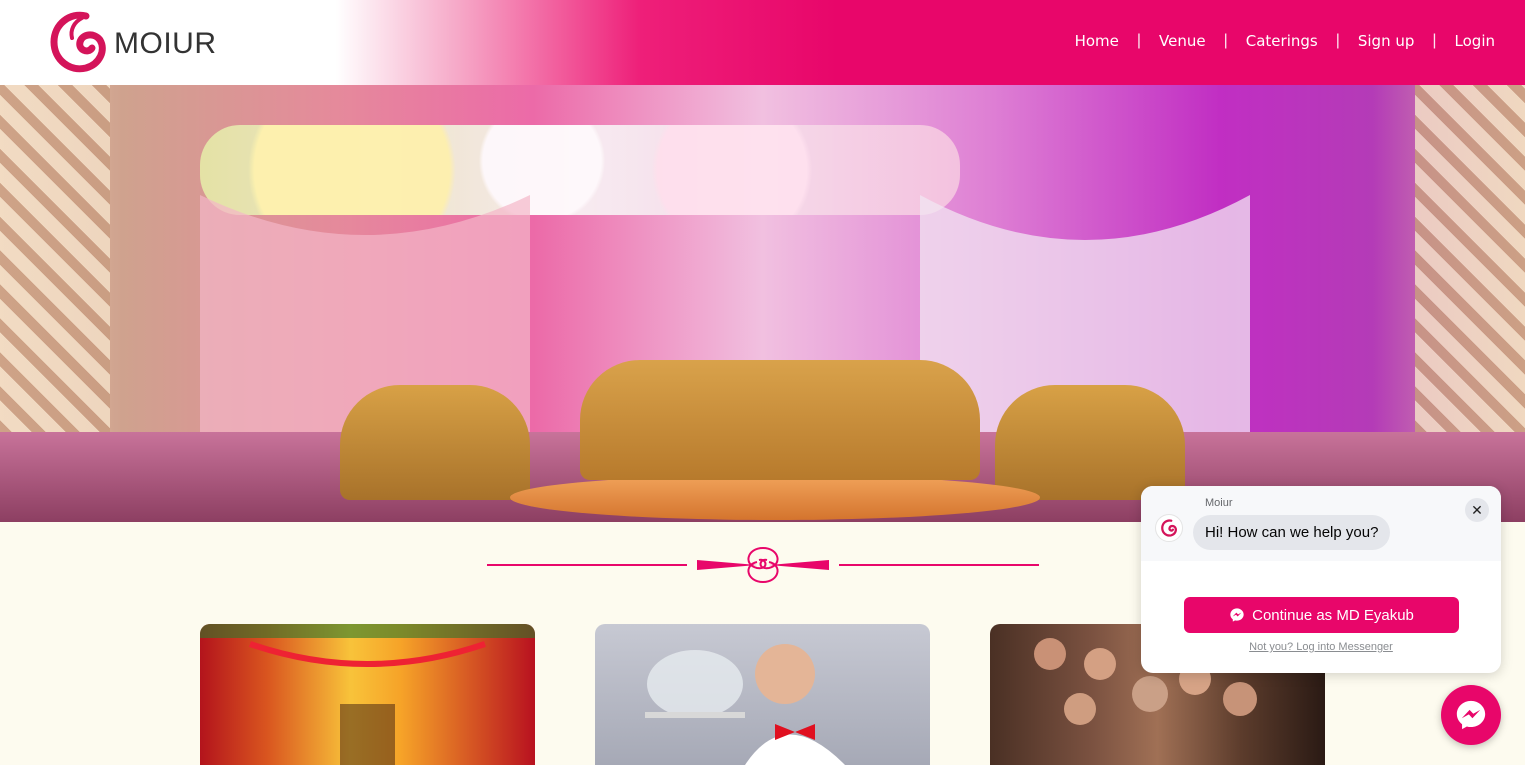  I want to click on nav-venue: Venue, so click(1182, 41).